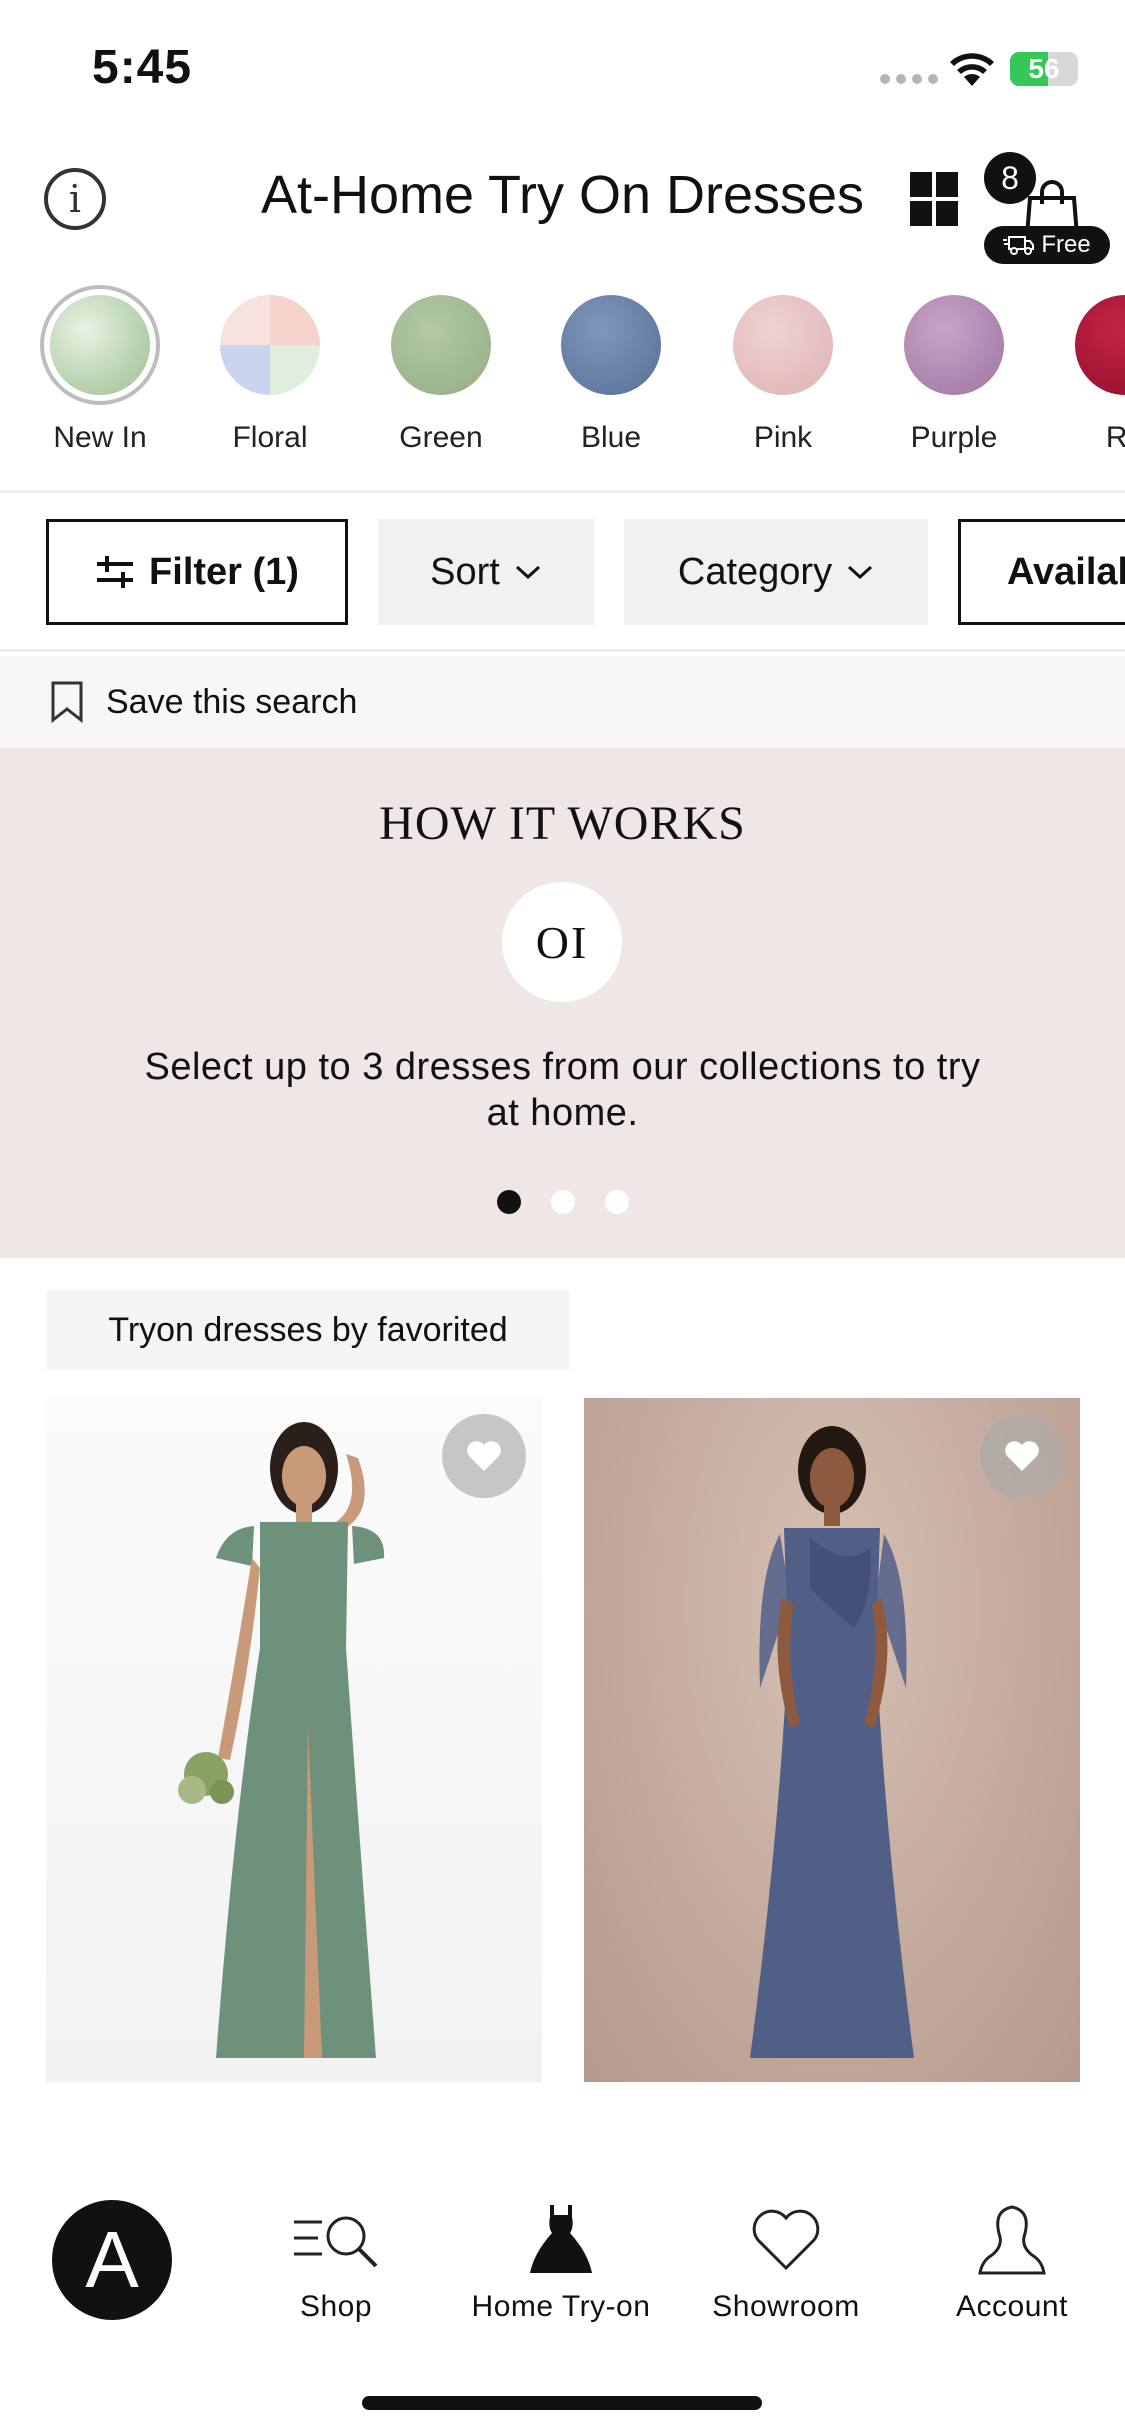  I want to click on swatch-blue-image, so click(611, 345).